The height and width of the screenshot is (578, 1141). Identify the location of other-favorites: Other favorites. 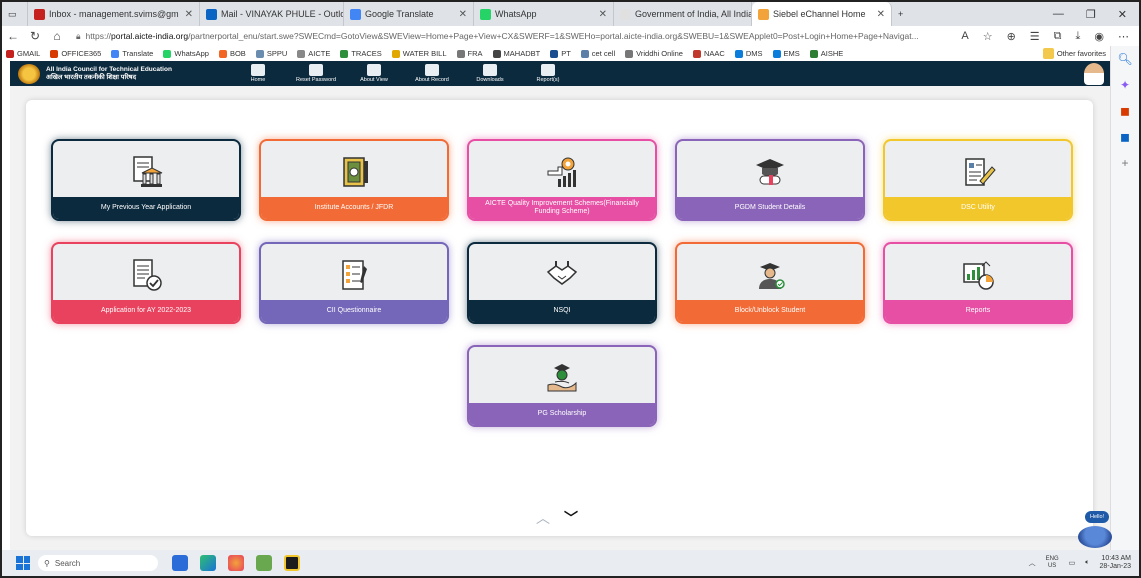
(1076, 53).